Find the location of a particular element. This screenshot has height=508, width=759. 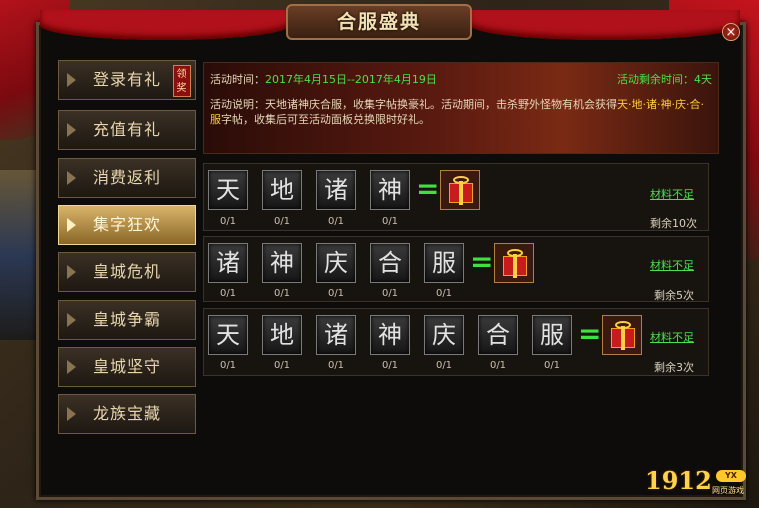

sidebar-item-login-reward: 登录有礼 领奖 is located at coordinates (127, 80).